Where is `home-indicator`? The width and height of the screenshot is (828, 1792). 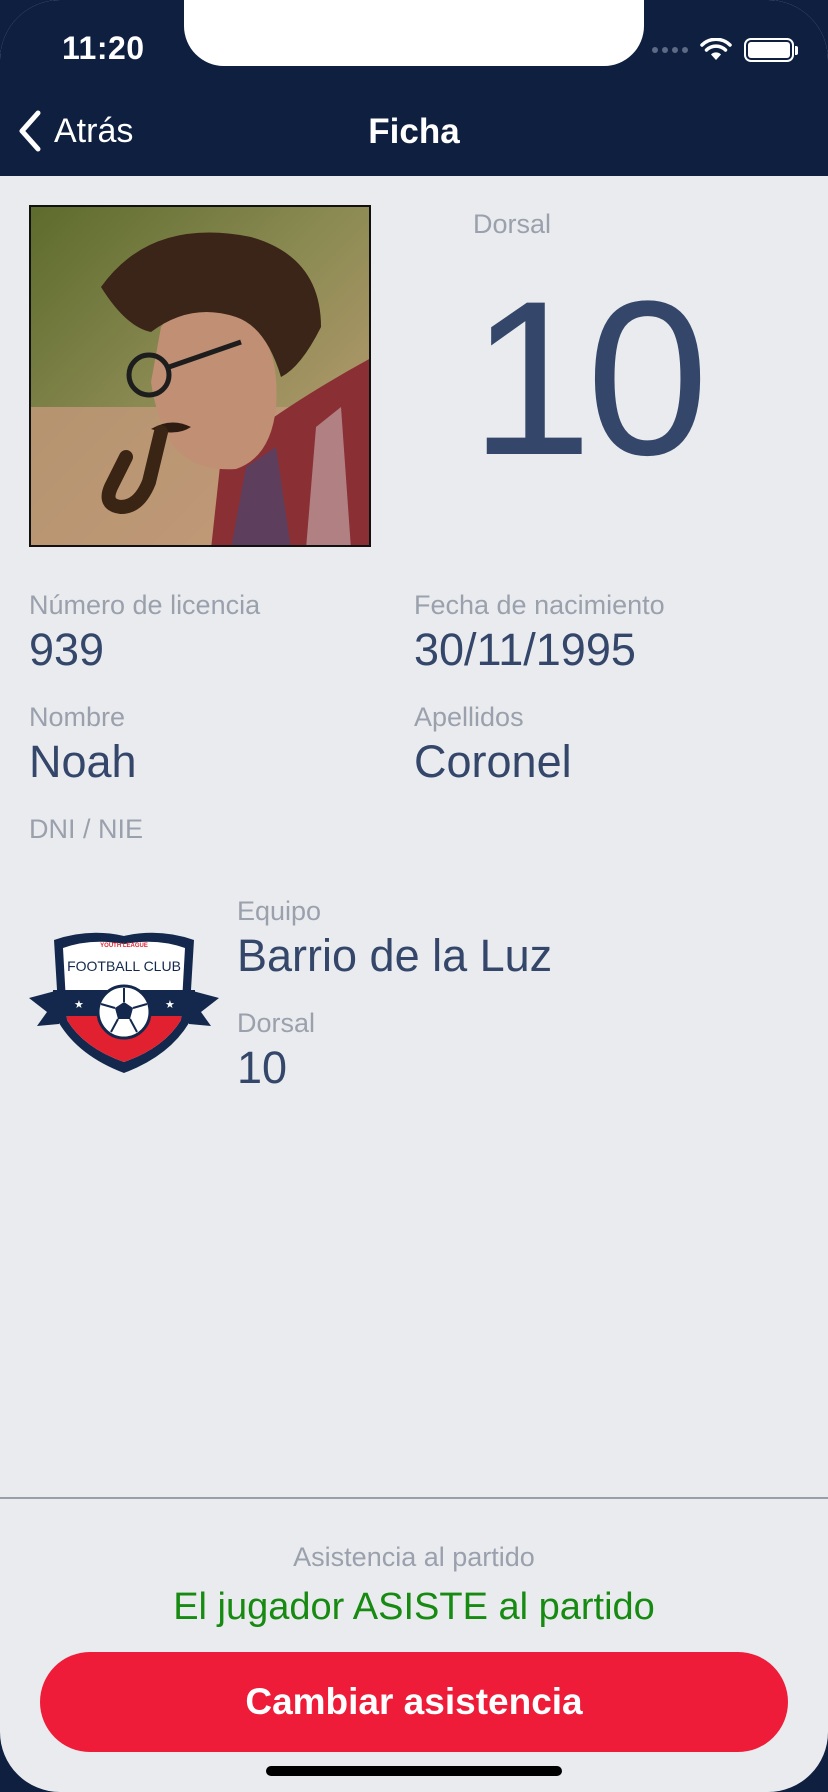 home-indicator is located at coordinates (414, 1771).